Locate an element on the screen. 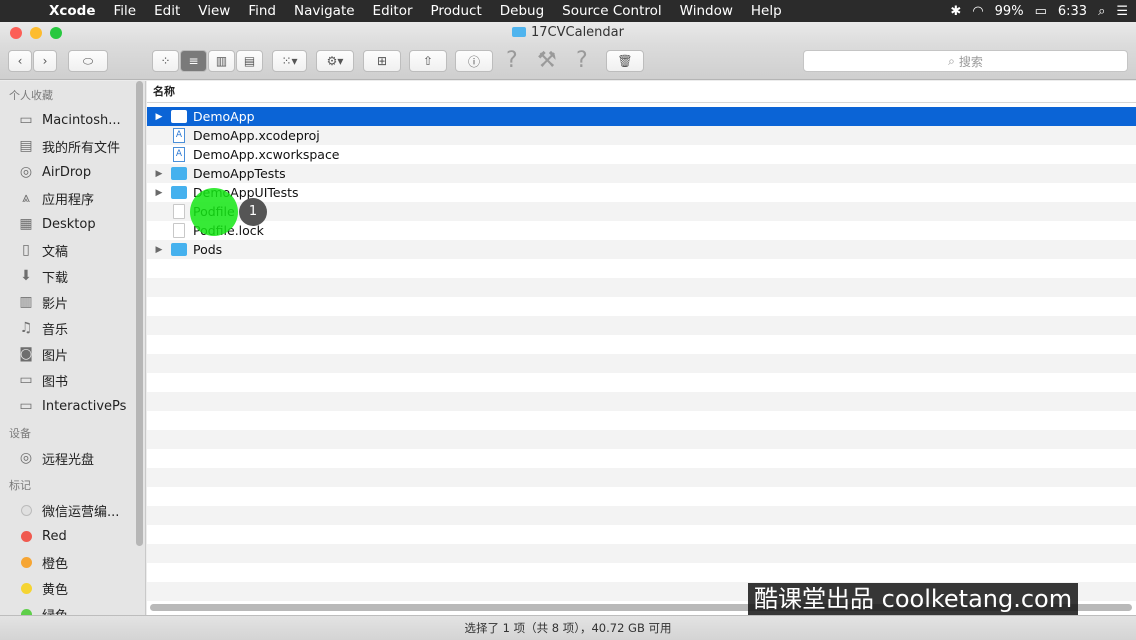 The image size is (1136, 640). list-icon: ≡ is located at coordinates (193, 61).